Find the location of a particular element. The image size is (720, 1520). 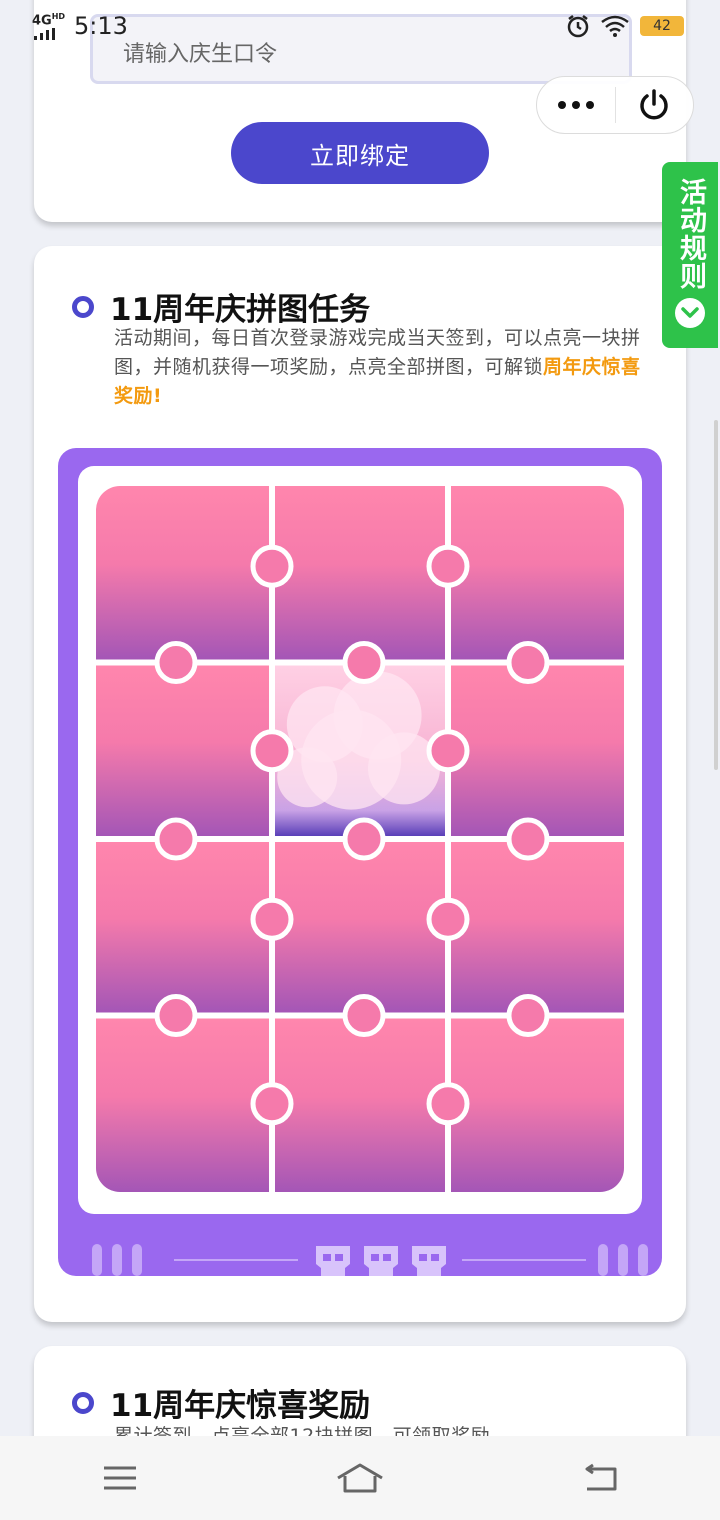

back-icon is located at coordinates (600, 1478).